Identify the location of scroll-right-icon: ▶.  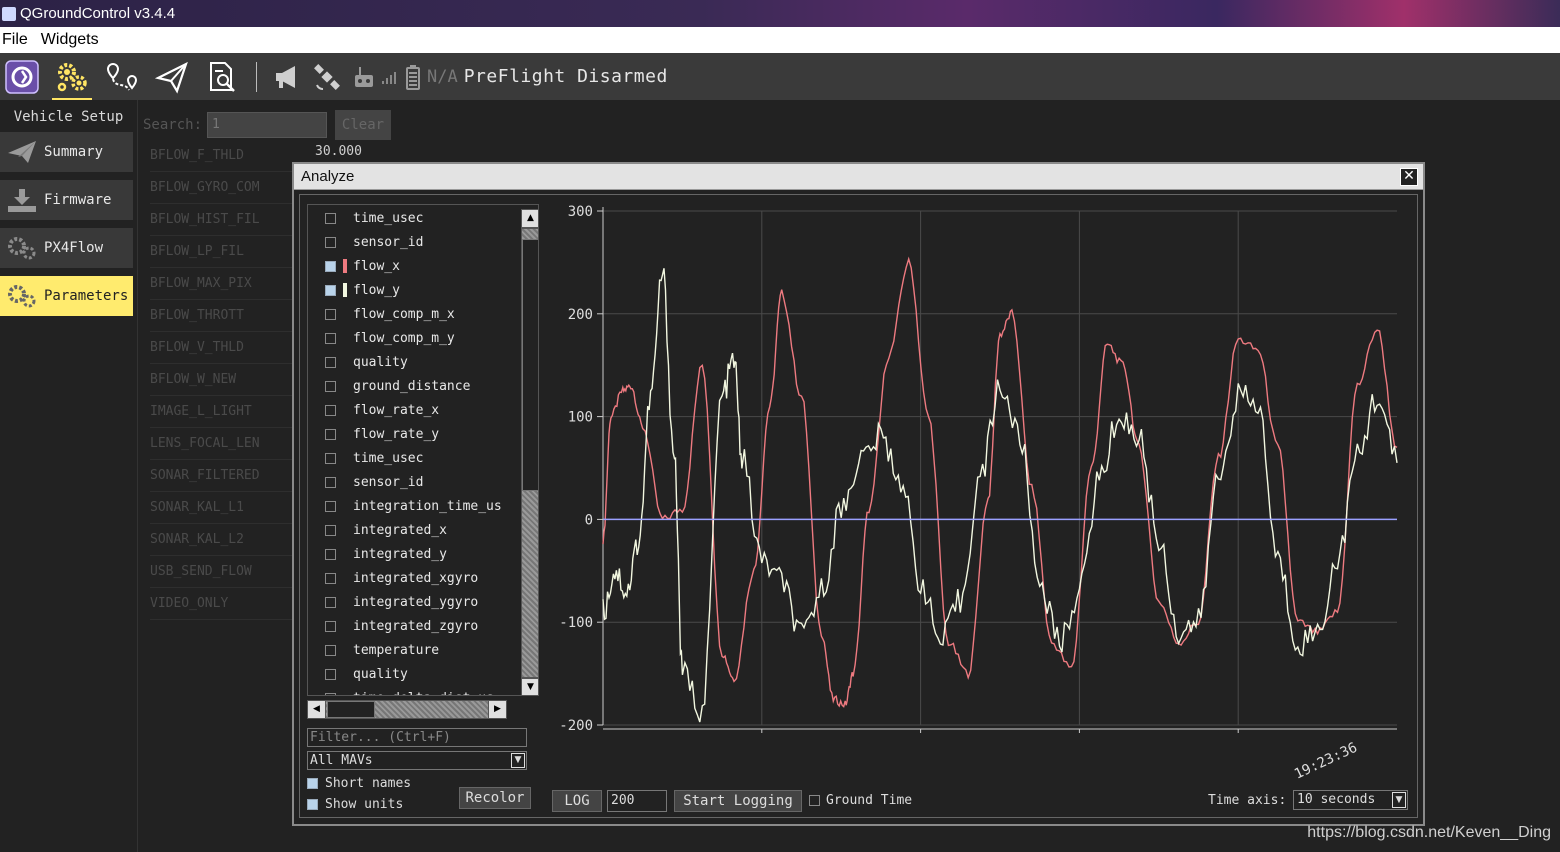
(497, 709).